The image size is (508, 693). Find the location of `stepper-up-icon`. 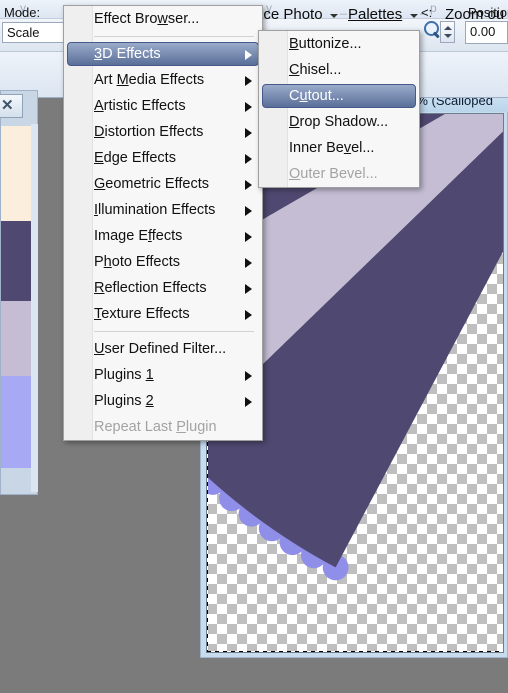

stepper-up-icon is located at coordinates (448, 28).